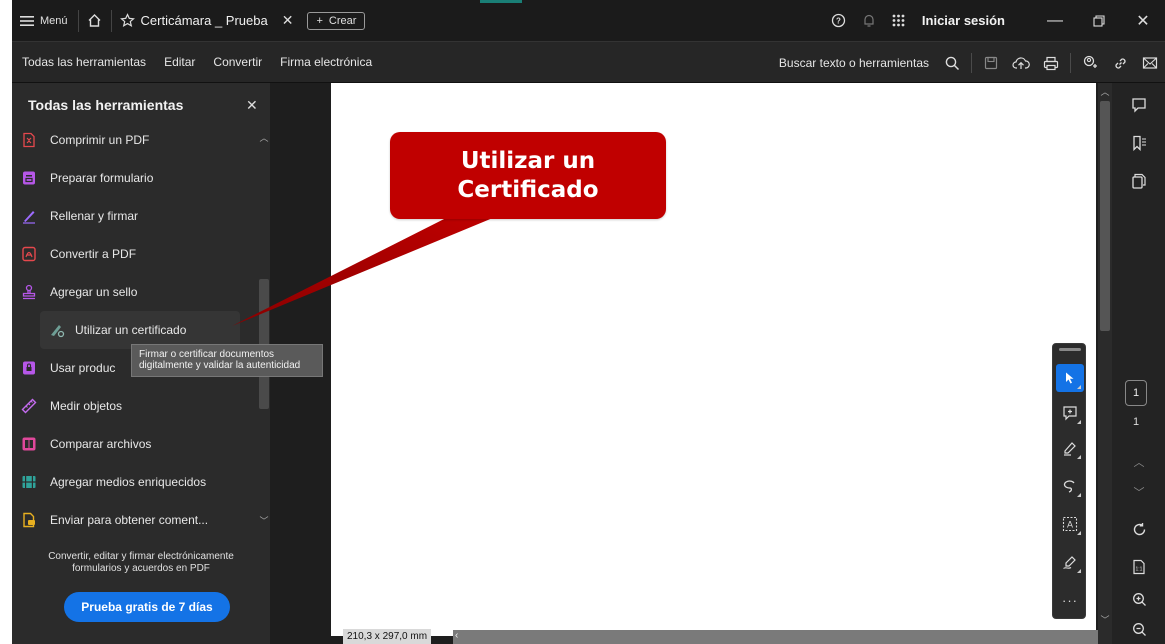  I want to click on cloud-upload-icon, so click(1021, 63).